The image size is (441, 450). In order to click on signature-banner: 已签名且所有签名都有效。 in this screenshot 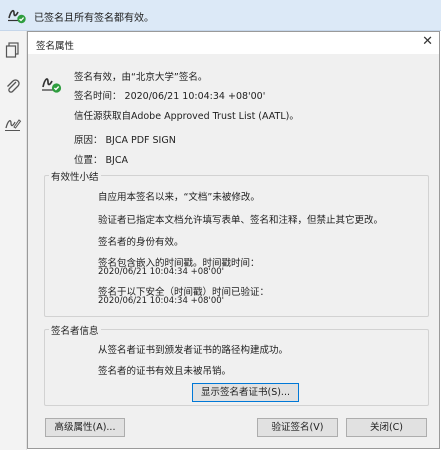, I will do `click(220, 15)`.